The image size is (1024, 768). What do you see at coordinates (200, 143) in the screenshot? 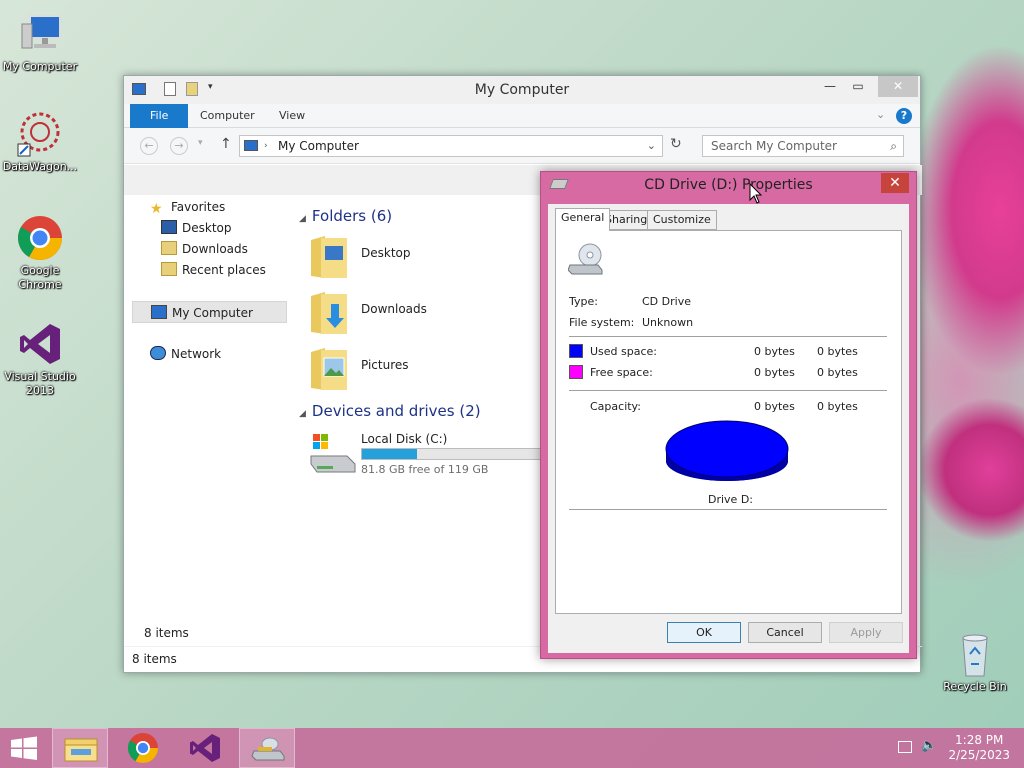
I see `recent-dropdown-icon: ▾` at bounding box center [200, 143].